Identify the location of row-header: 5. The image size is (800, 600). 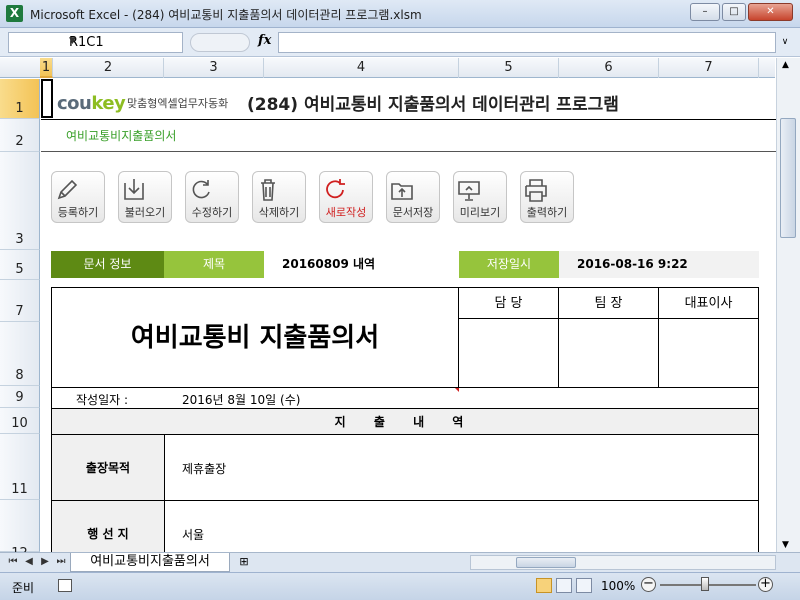
(20, 265).